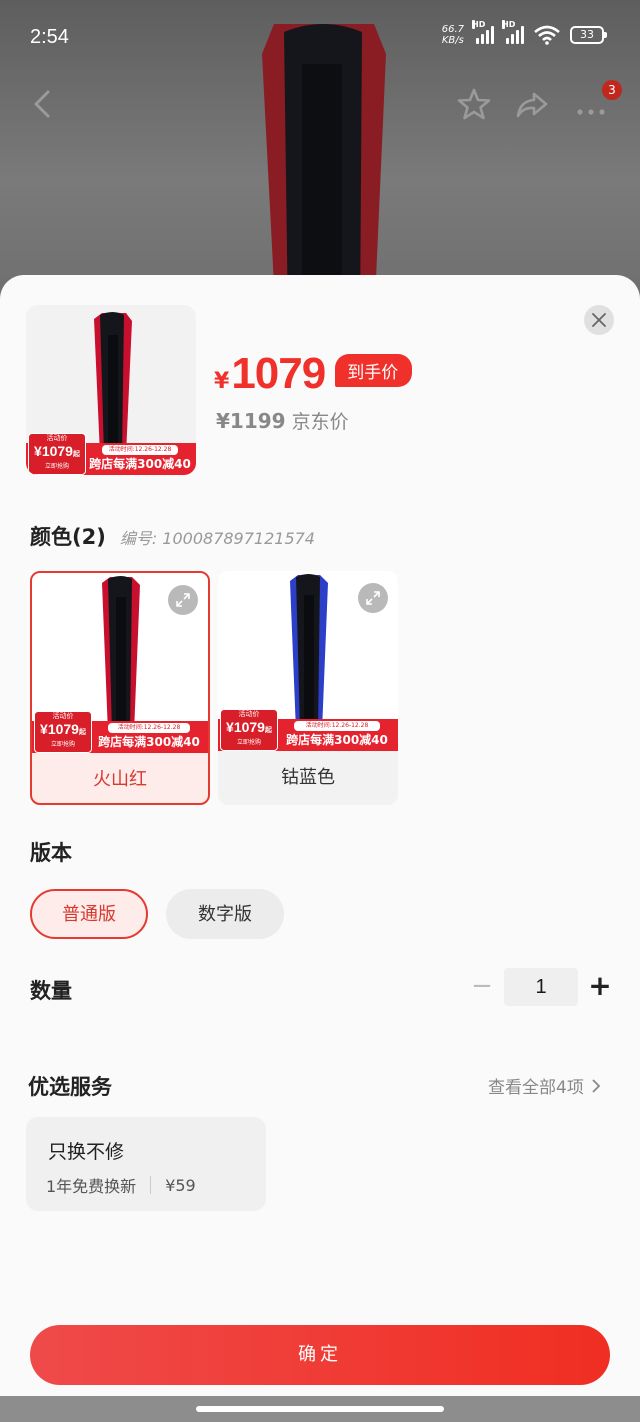 This screenshot has width=640, height=1422. I want to click on status-bar: 2:54 66.7 KB/s HD HD 33, so click(320, 38).